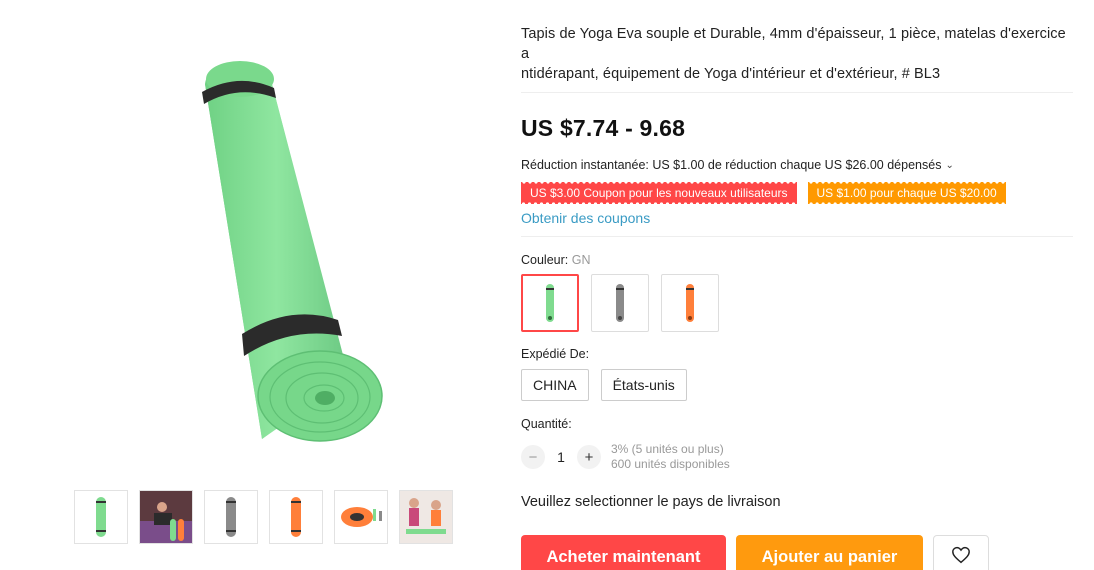  Describe the element at coordinates (166, 517) in the screenshot. I see `thumbnail-lifestyle-photo` at that location.